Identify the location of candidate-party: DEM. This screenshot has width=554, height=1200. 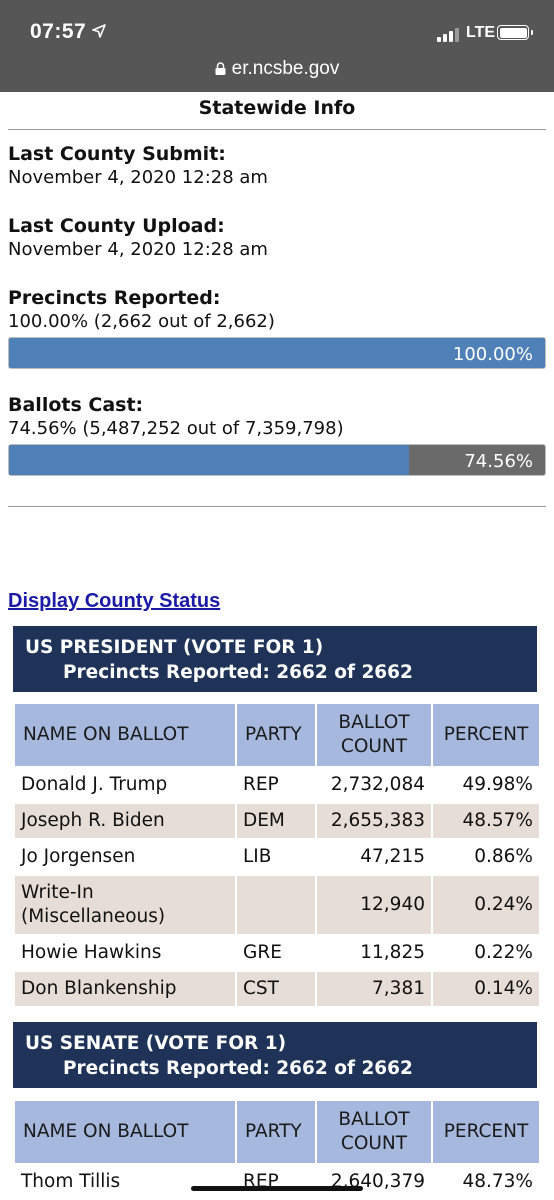
(276, 821).